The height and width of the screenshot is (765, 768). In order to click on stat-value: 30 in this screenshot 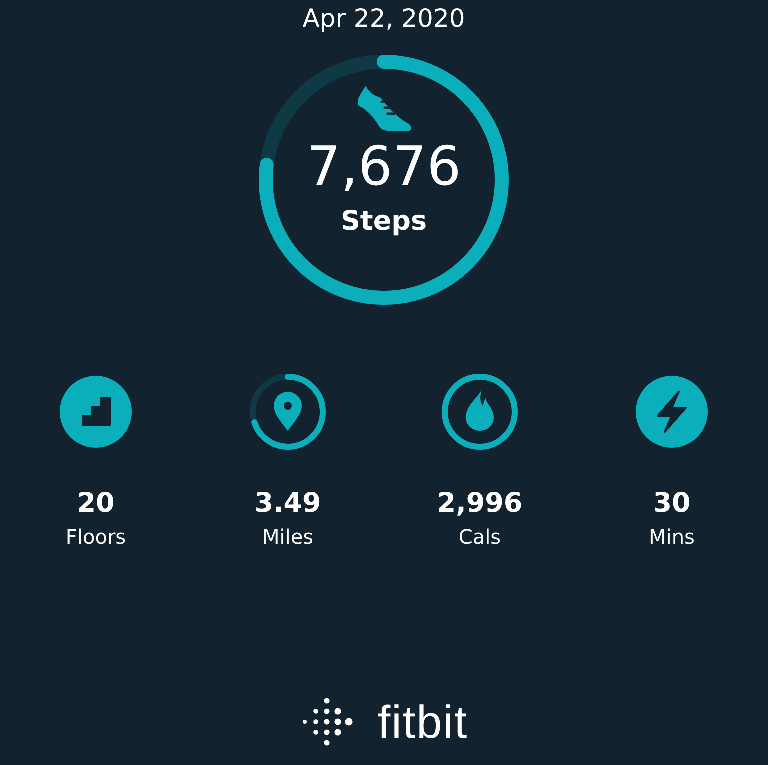, I will do `click(672, 503)`.